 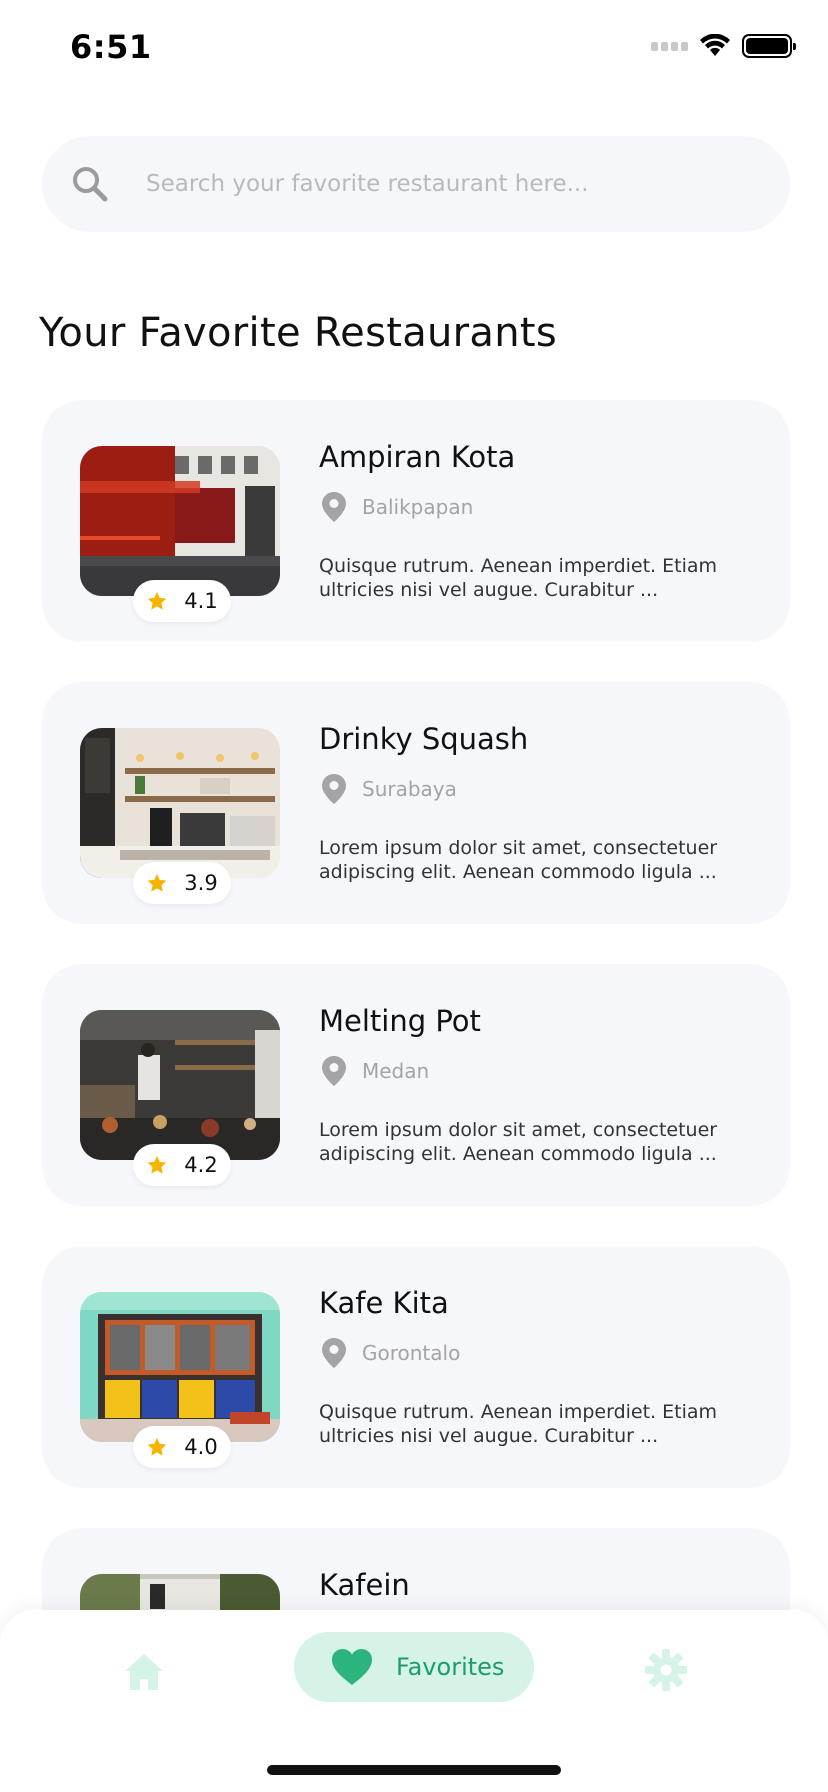 I want to click on heart-icon, so click(x=352, y=1667).